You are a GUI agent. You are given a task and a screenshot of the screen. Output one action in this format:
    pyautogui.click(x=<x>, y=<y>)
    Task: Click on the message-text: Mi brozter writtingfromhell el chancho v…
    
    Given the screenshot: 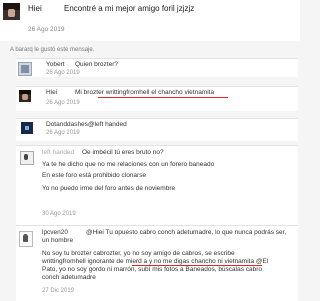 What is the action you would take?
    pyautogui.click(x=145, y=92)
    